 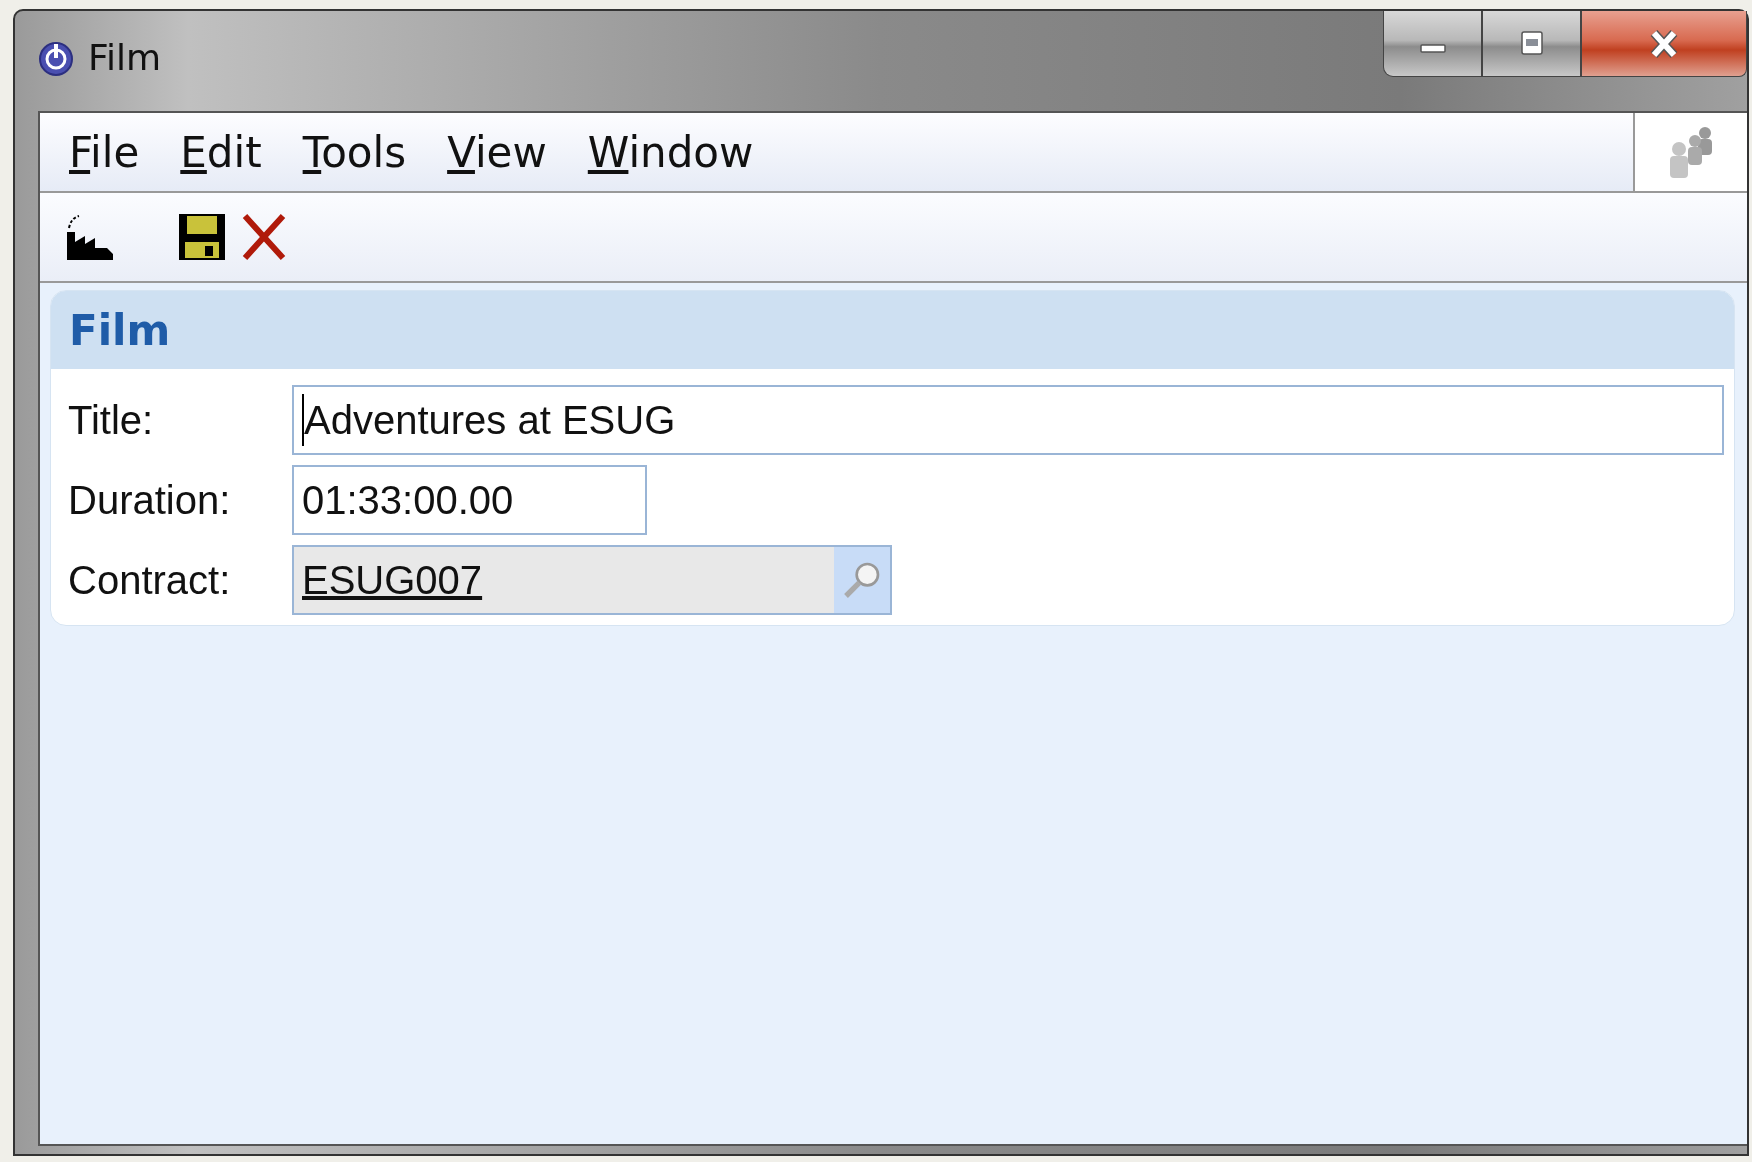 What do you see at coordinates (120, 330) in the screenshot?
I see `panel-title: Film` at bounding box center [120, 330].